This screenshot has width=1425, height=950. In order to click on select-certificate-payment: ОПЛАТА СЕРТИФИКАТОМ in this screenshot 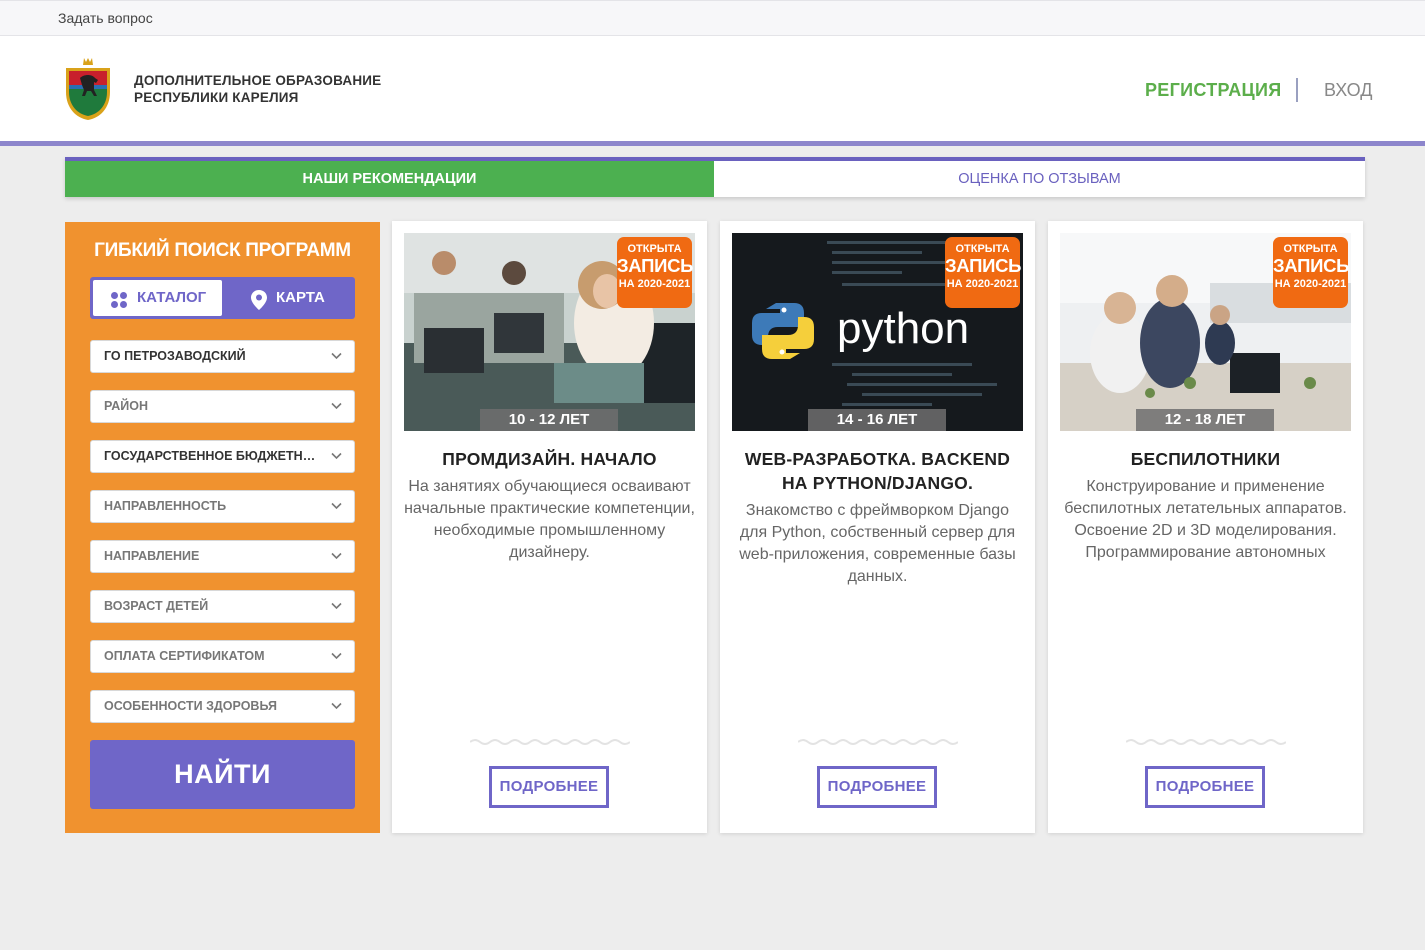, I will do `click(222, 656)`.